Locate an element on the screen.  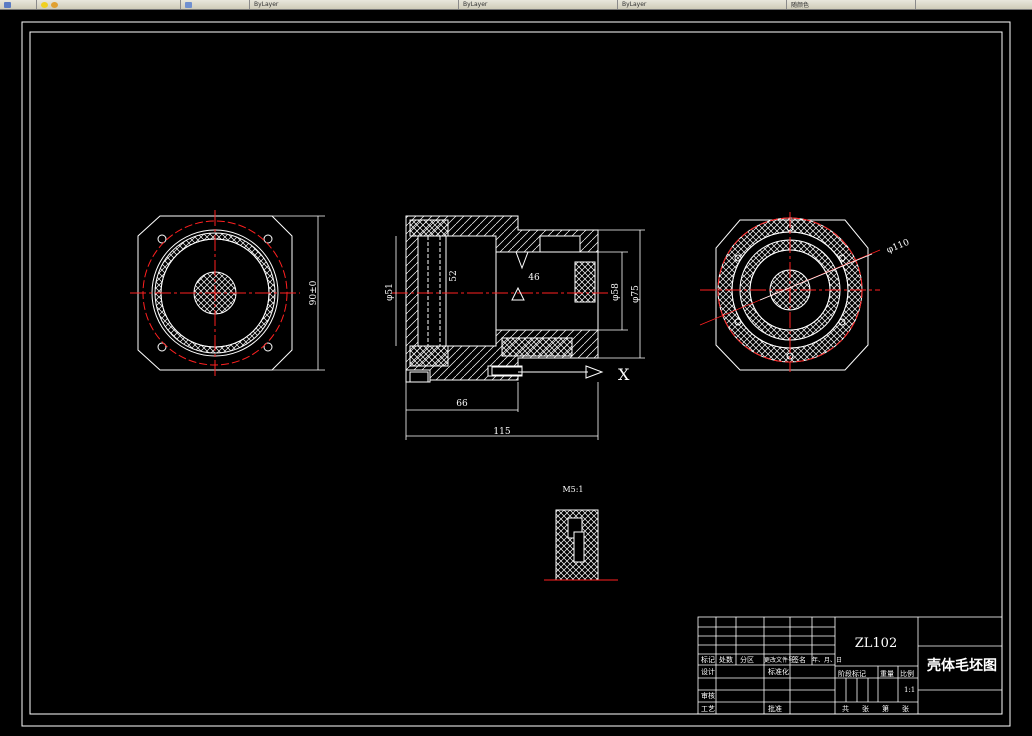
tb-standardize: 标准化 is located at coordinates (778, 671).